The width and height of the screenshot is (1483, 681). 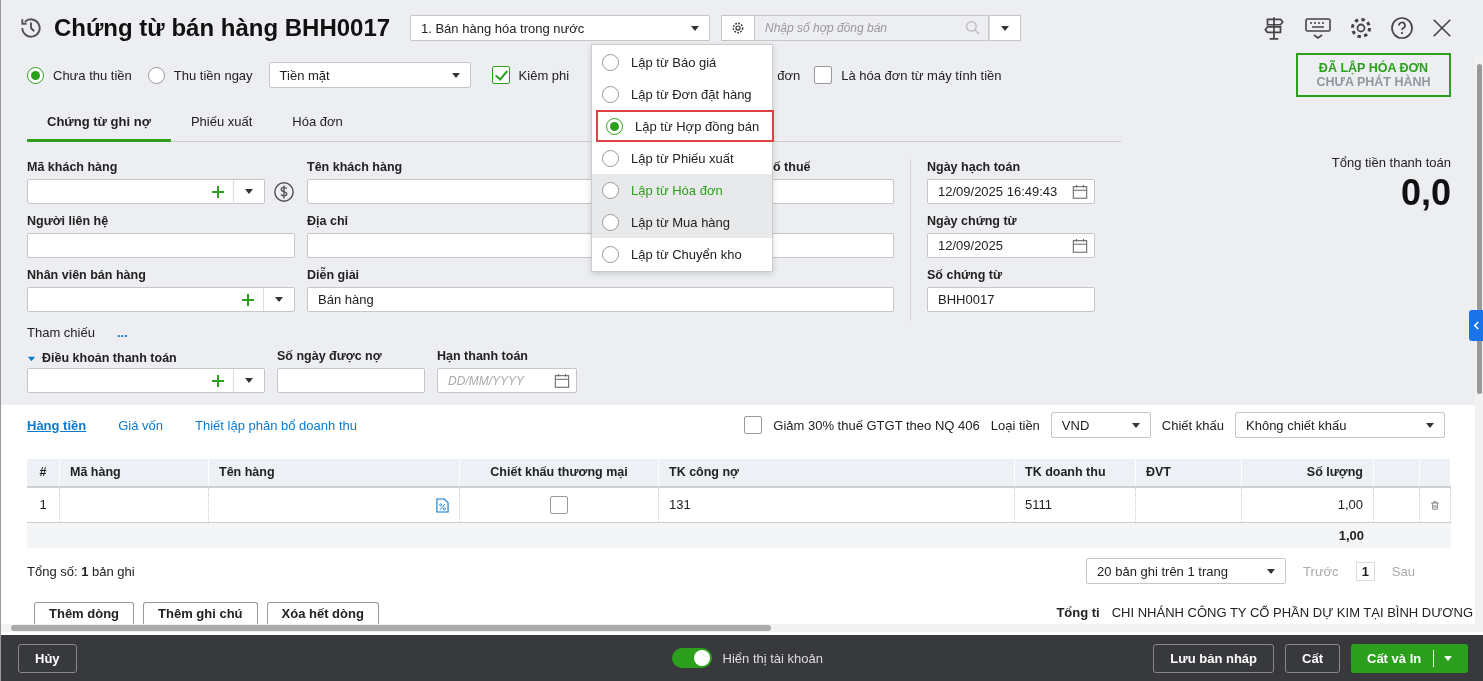 I want to click on column-header: #, so click(x=43, y=472).